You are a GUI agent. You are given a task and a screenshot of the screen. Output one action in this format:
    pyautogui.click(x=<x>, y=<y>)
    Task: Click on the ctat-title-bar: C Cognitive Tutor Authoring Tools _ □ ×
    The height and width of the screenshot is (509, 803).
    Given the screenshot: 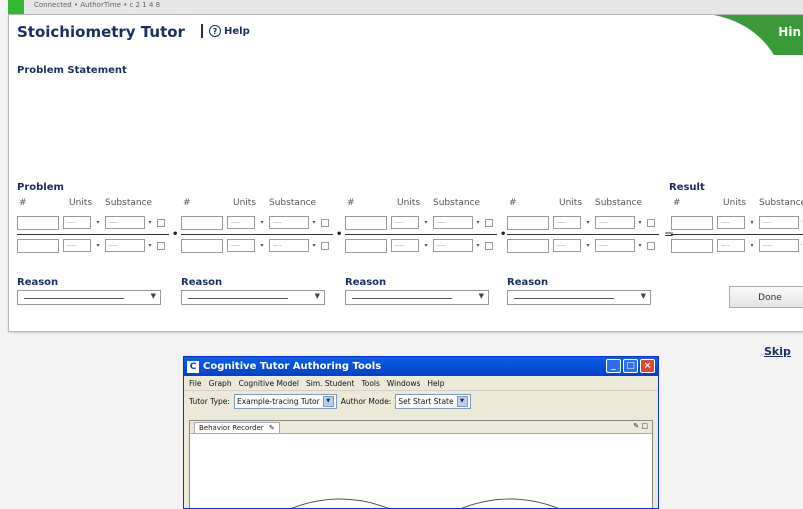 What is the action you would take?
    pyautogui.click(x=421, y=366)
    